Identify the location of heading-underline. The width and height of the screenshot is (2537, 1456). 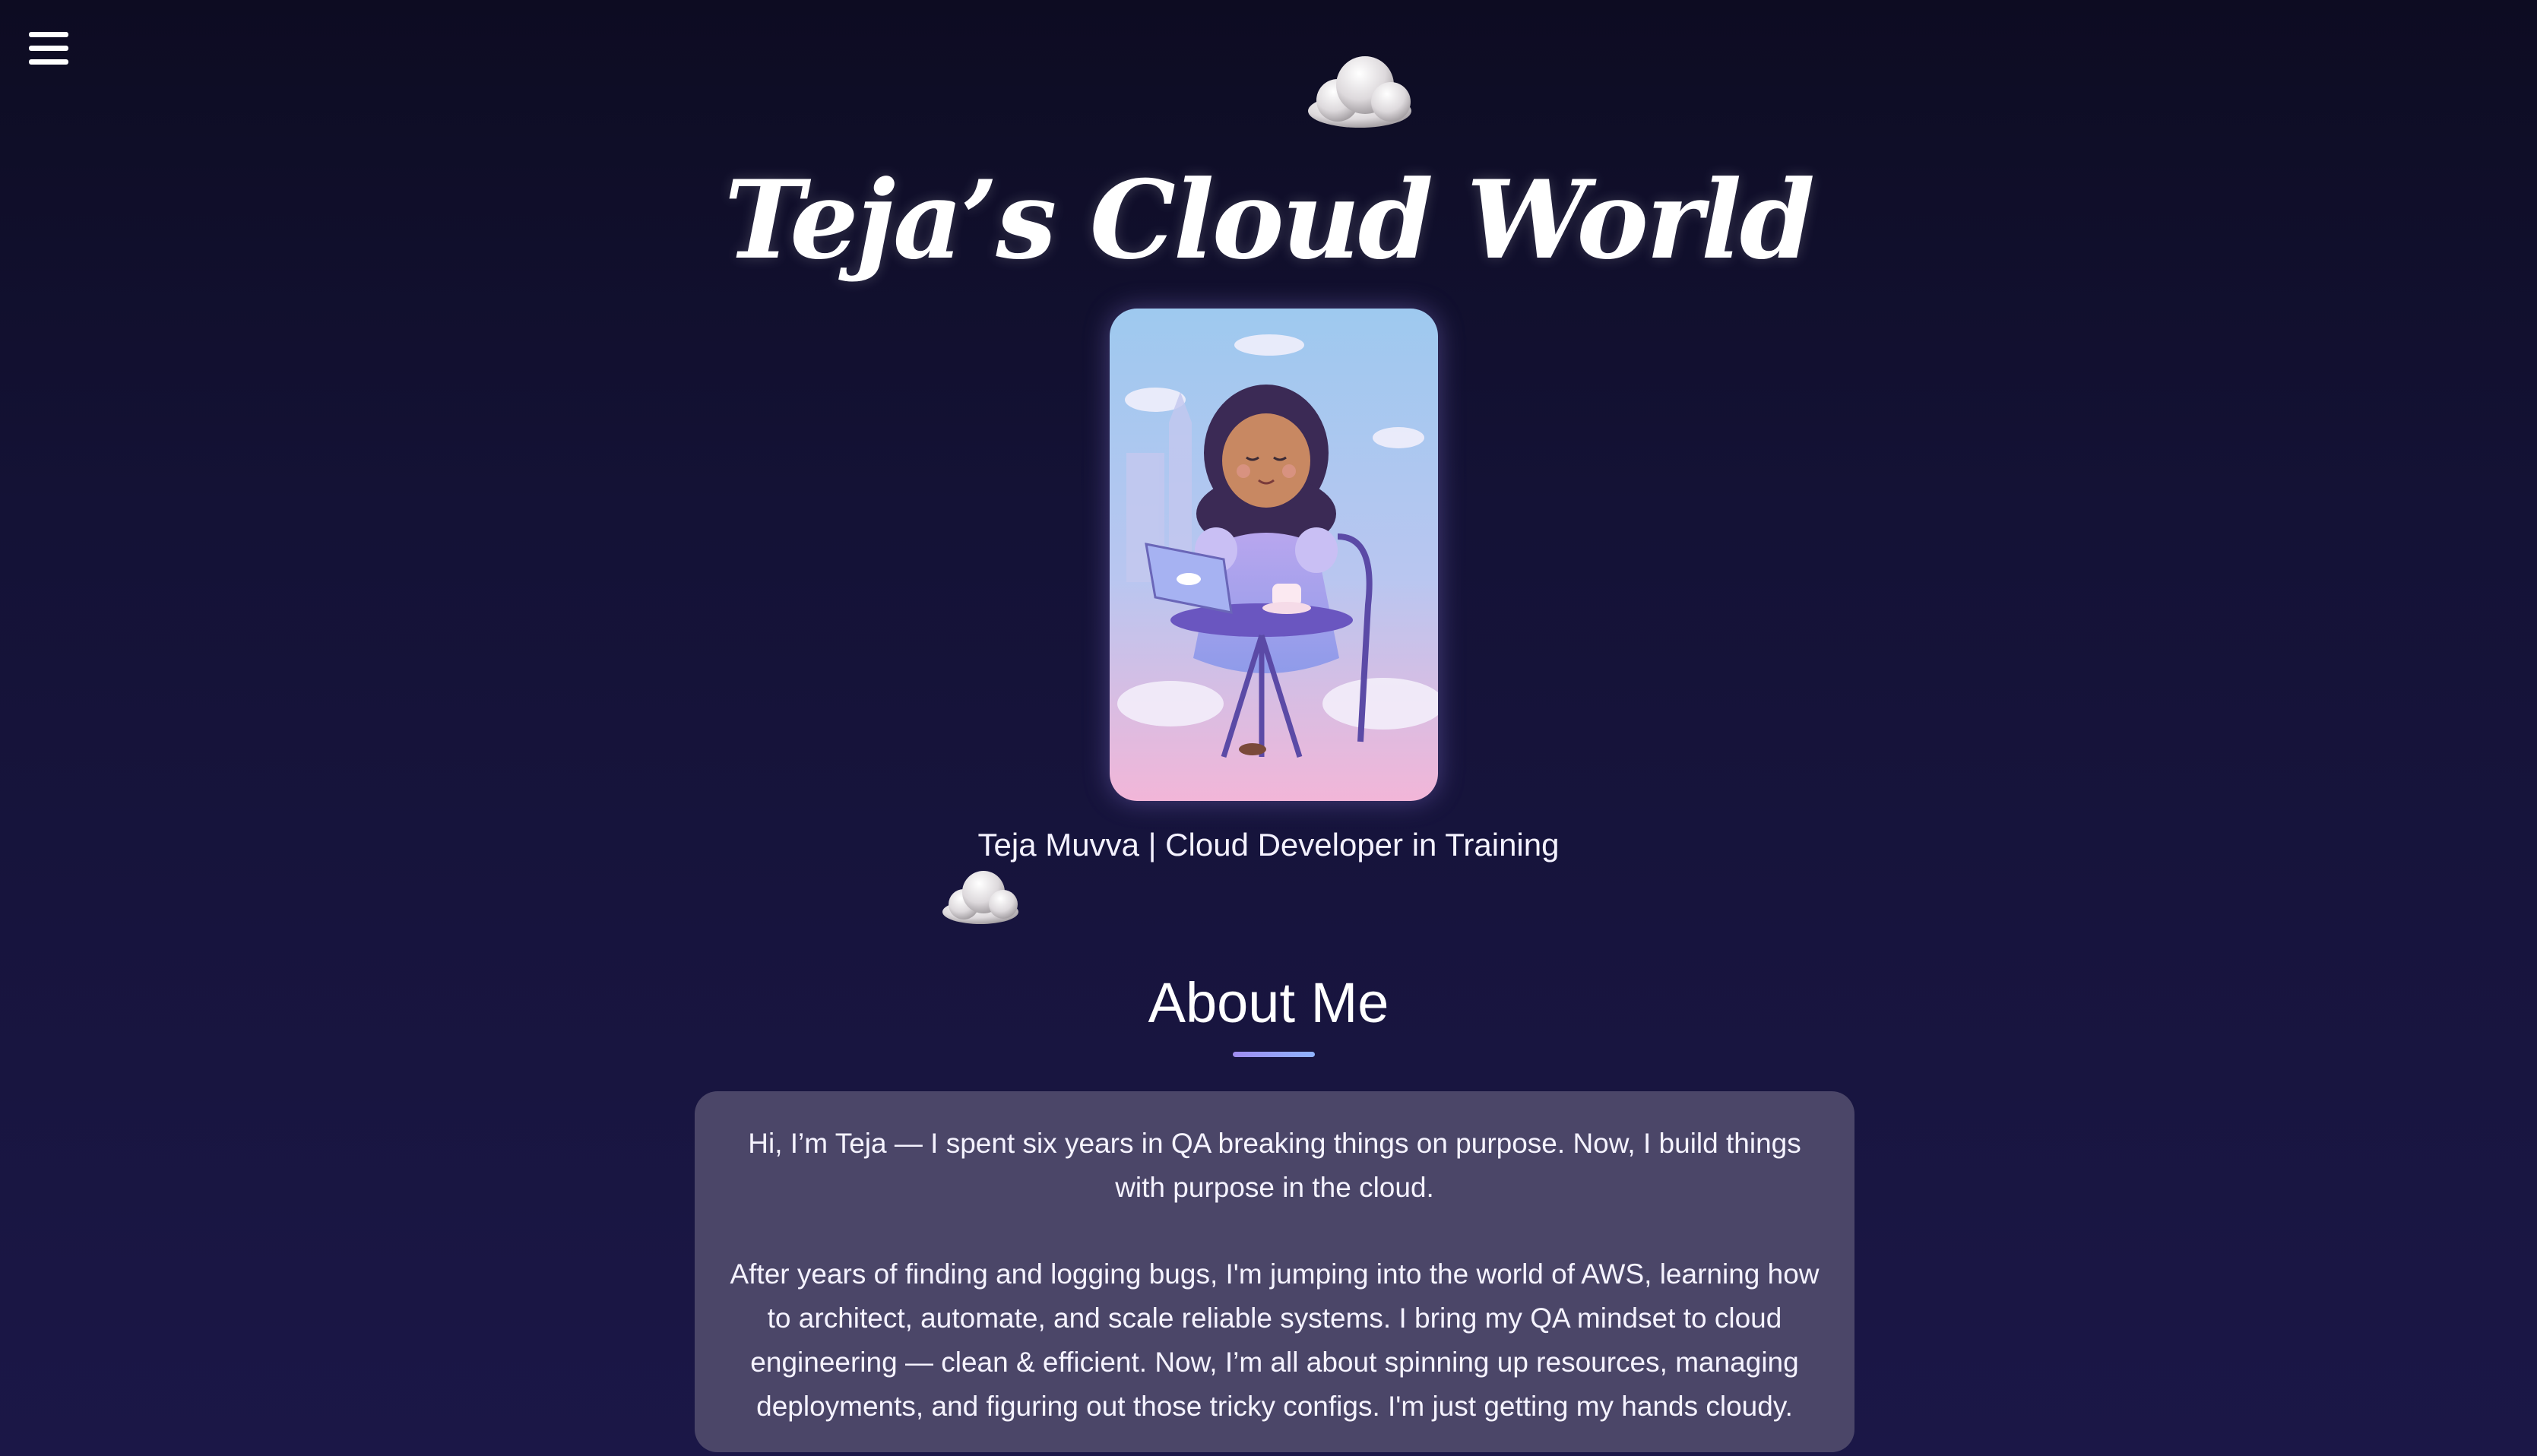
(1274, 1054).